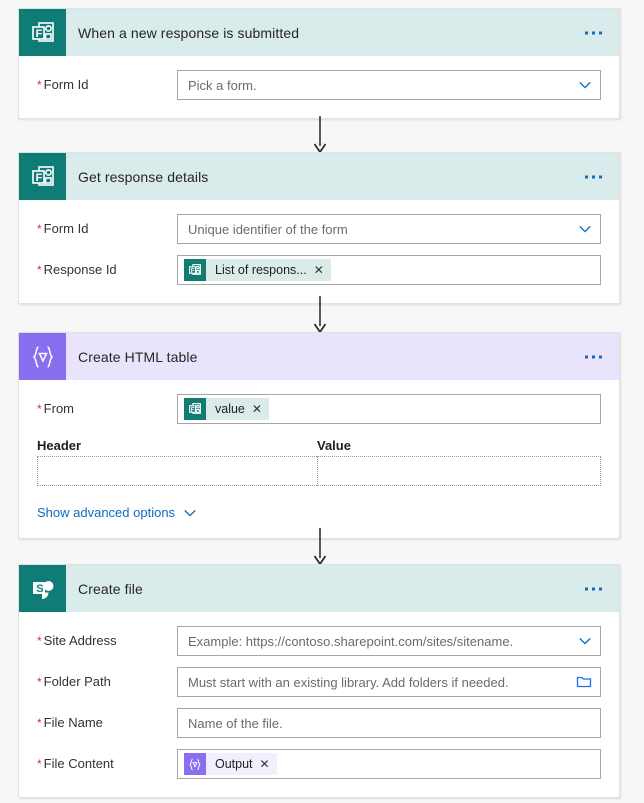  I want to click on dynamic-content-token: Output ✕, so click(230, 764).